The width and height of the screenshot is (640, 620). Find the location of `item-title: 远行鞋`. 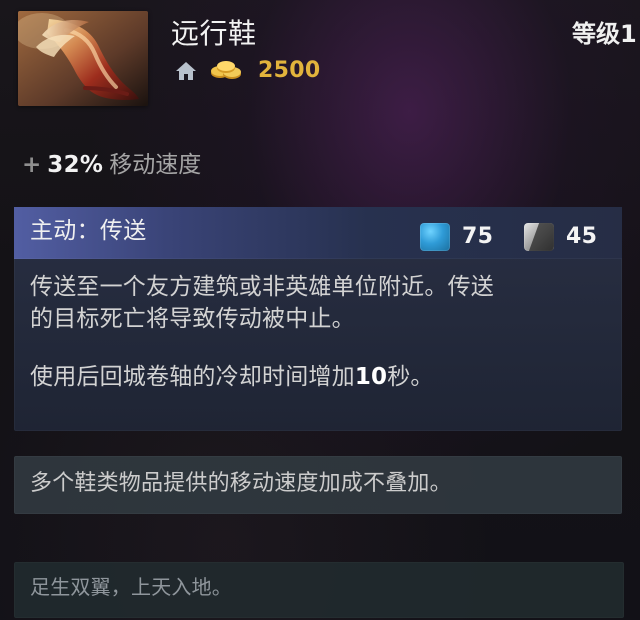

item-title: 远行鞋 is located at coordinates (214, 33).